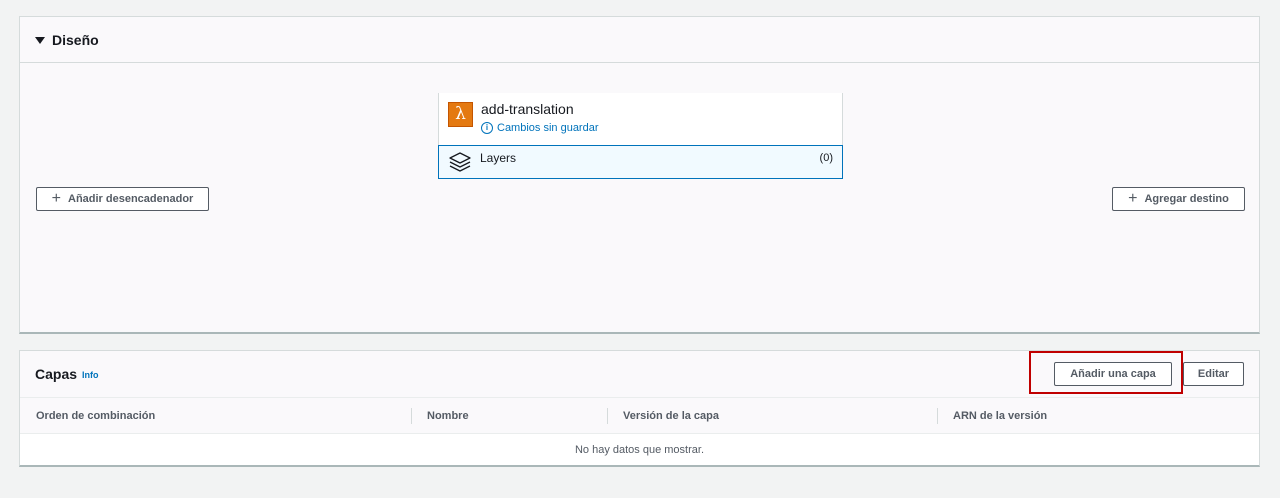 This screenshot has height=498, width=1280. What do you see at coordinates (487, 128) in the screenshot?
I see `info-icon: i` at bounding box center [487, 128].